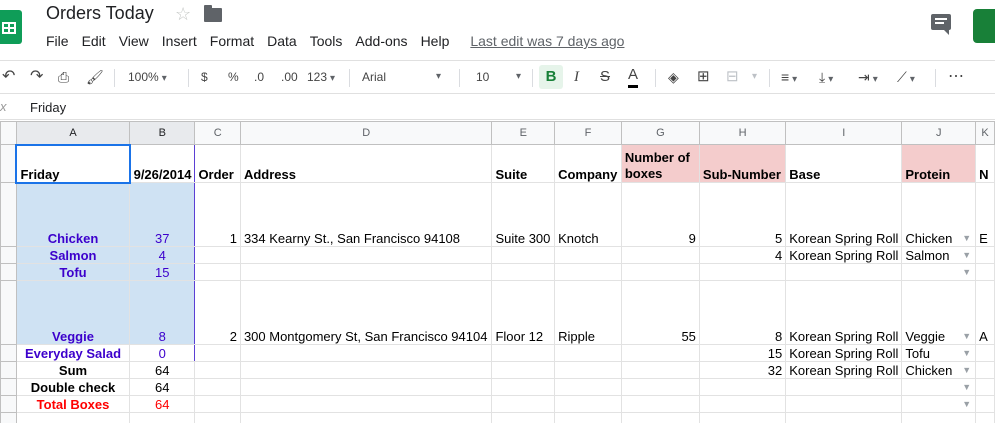 The width and height of the screenshot is (995, 423). Describe the element at coordinates (523, 214) in the screenshot. I see `order-suite: Suite 300` at that location.